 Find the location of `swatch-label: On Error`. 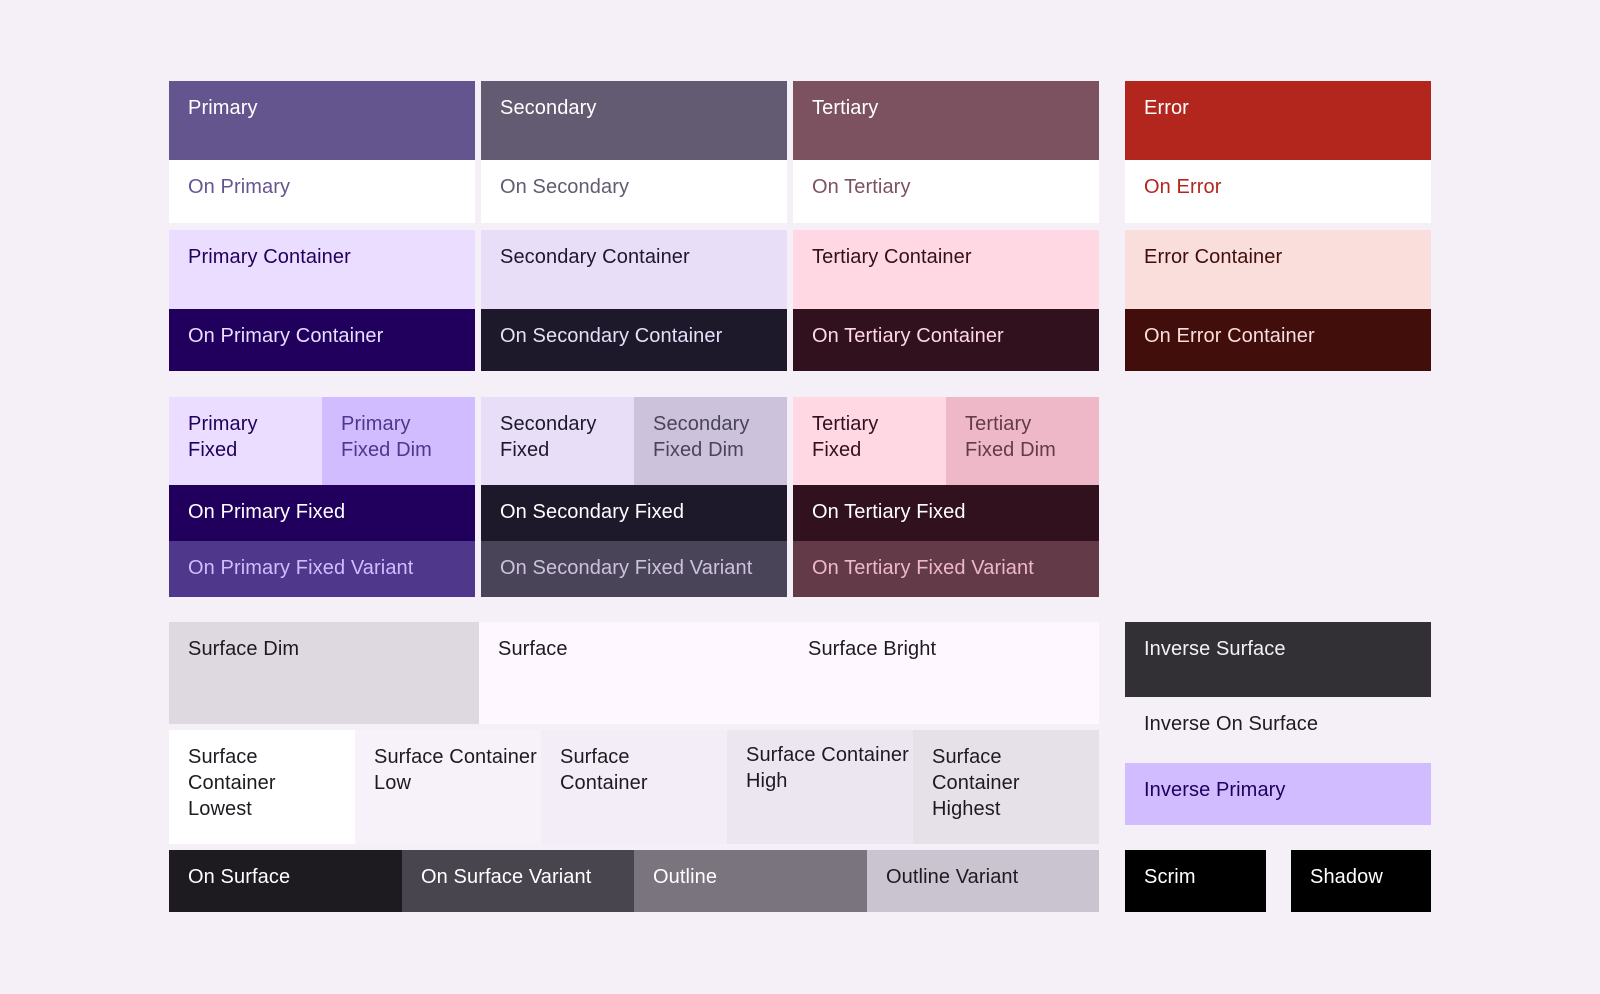

swatch-label: On Error is located at coordinates (1183, 187).